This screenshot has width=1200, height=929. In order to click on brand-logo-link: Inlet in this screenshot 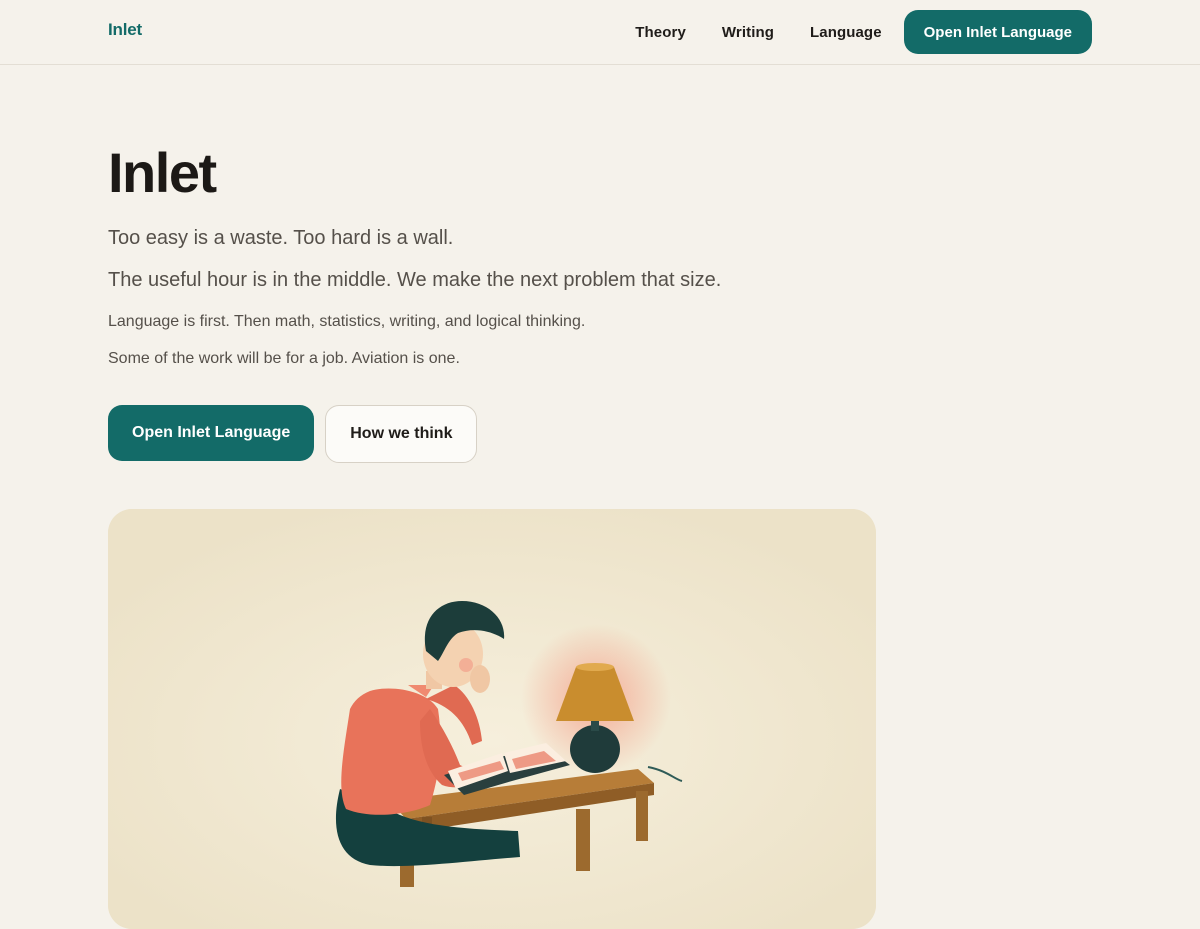, I will do `click(125, 30)`.